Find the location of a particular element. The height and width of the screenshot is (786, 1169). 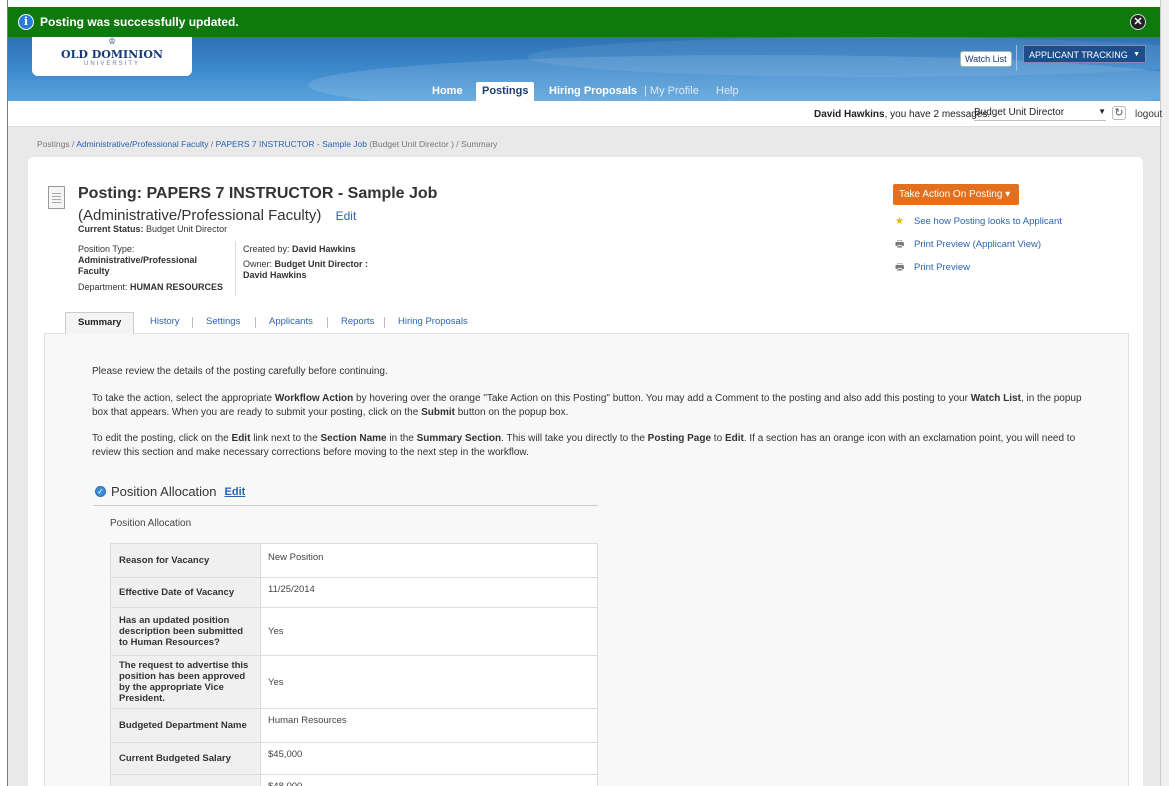

row-label: Reason for Vacancy is located at coordinates (185, 560).